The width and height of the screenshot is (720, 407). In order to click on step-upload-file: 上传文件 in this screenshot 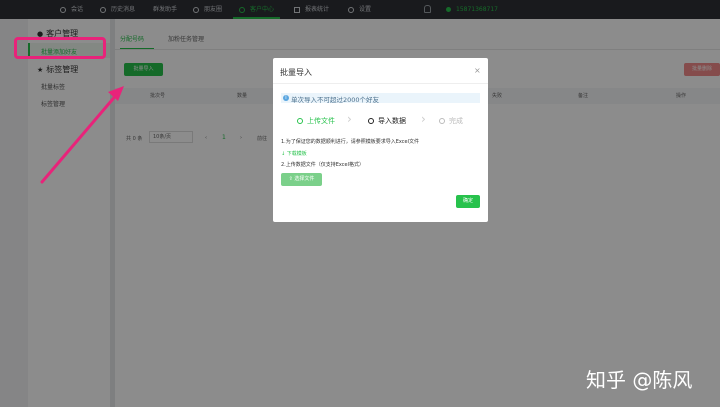, I will do `click(316, 121)`.